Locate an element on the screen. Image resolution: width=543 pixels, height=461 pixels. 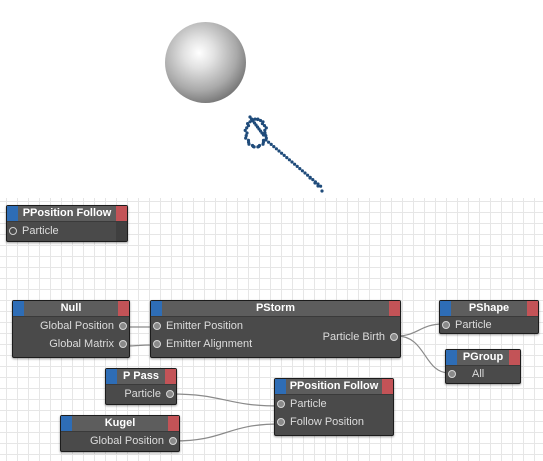
node-title: Kugel is located at coordinates (120, 423).